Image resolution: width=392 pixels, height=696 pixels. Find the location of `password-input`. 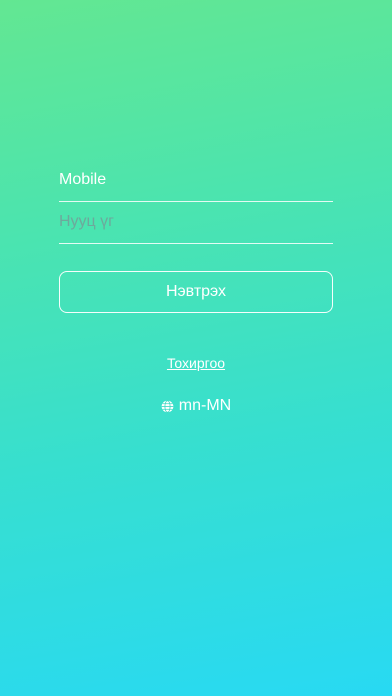

password-input is located at coordinates (196, 222).